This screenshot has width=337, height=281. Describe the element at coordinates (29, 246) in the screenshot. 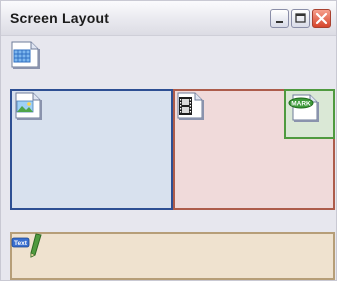

I see `text-pen-icon: Text` at that location.